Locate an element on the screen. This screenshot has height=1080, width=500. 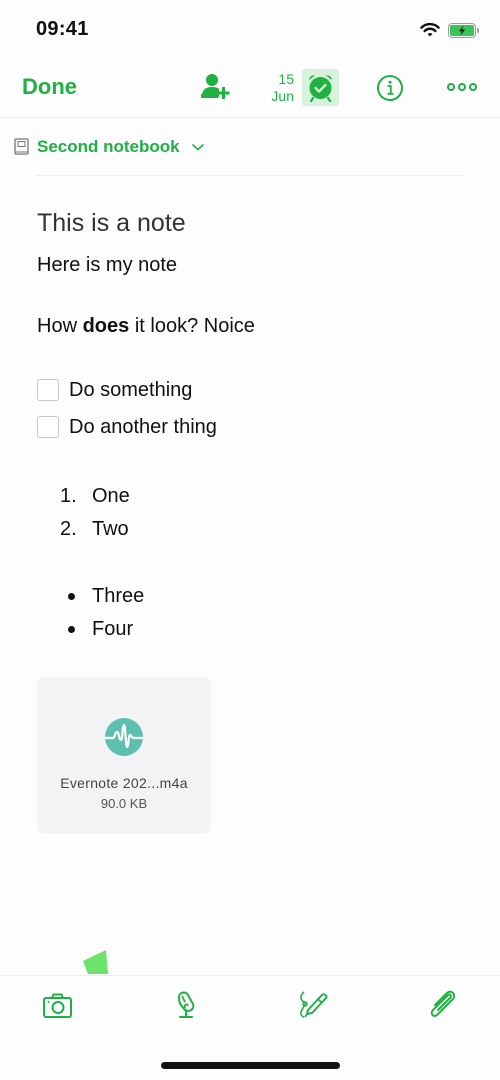
notebook-name: Second notebook is located at coordinates (108, 146).